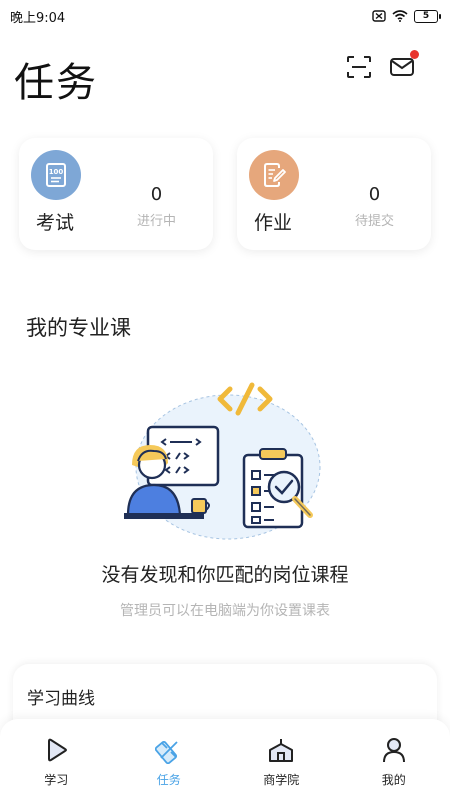  What do you see at coordinates (56, 172) in the screenshot?
I see `svg-text: 100` at bounding box center [56, 172].